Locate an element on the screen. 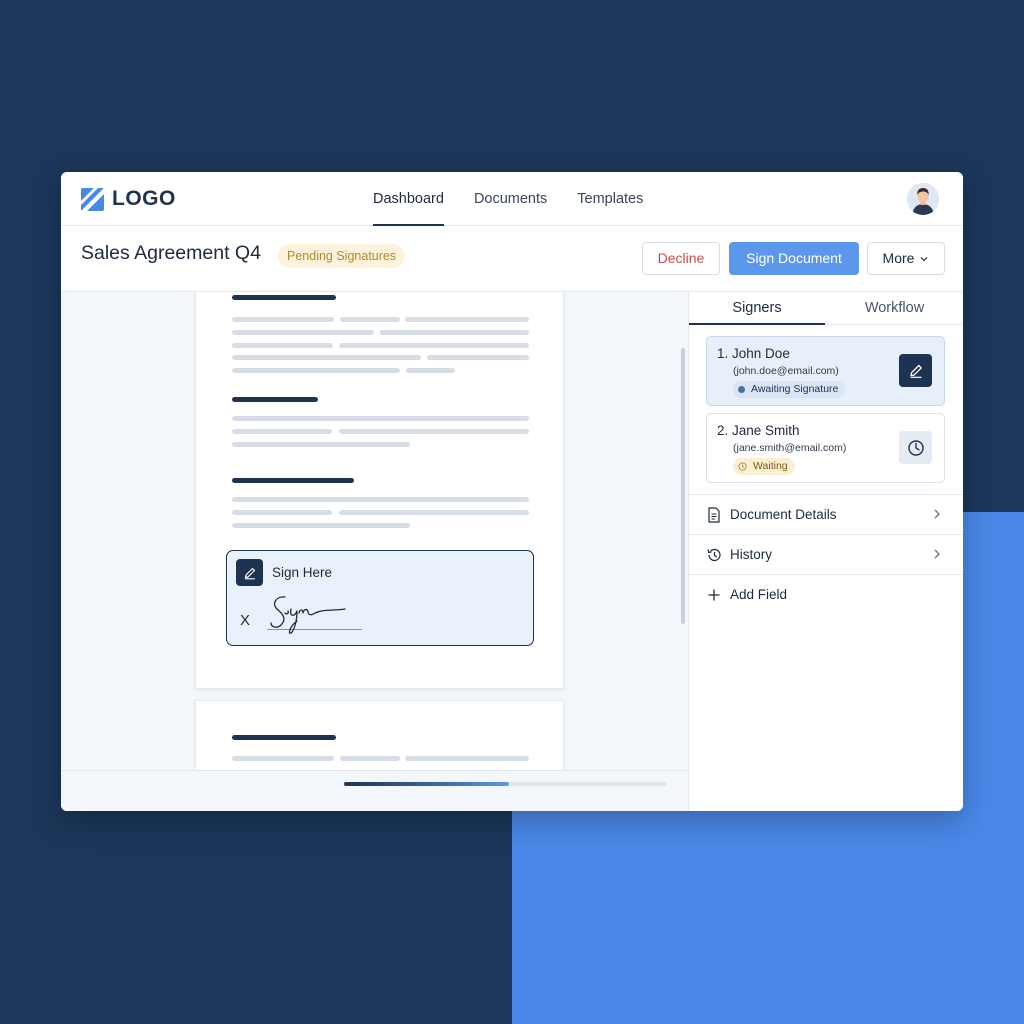  document-details-row: Document Details is located at coordinates (826, 514).